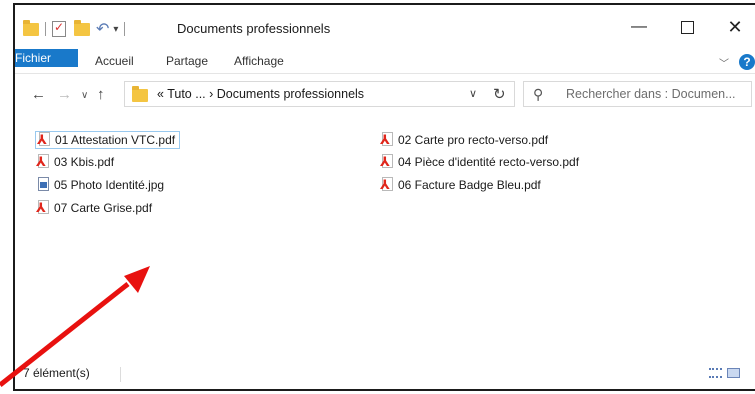 The image size is (755, 394). I want to click on back-button: ←, so click(38, 94).